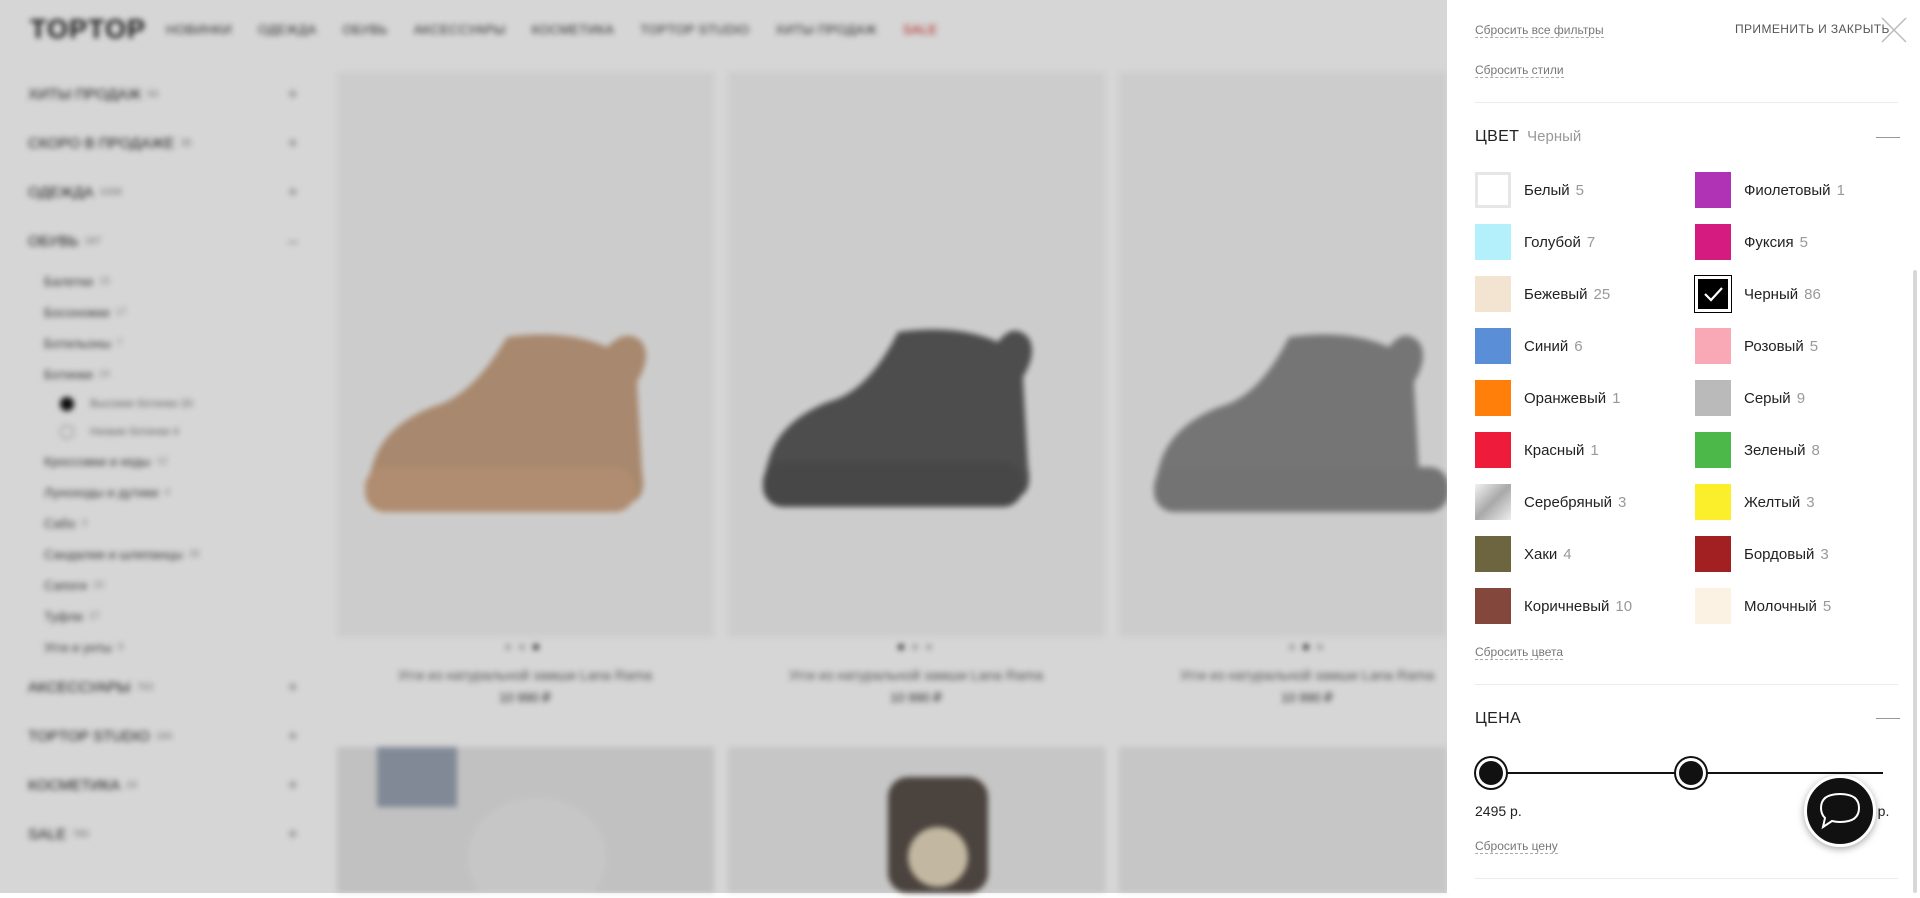  I want to click on price-max-handle, so click(1691, 773).